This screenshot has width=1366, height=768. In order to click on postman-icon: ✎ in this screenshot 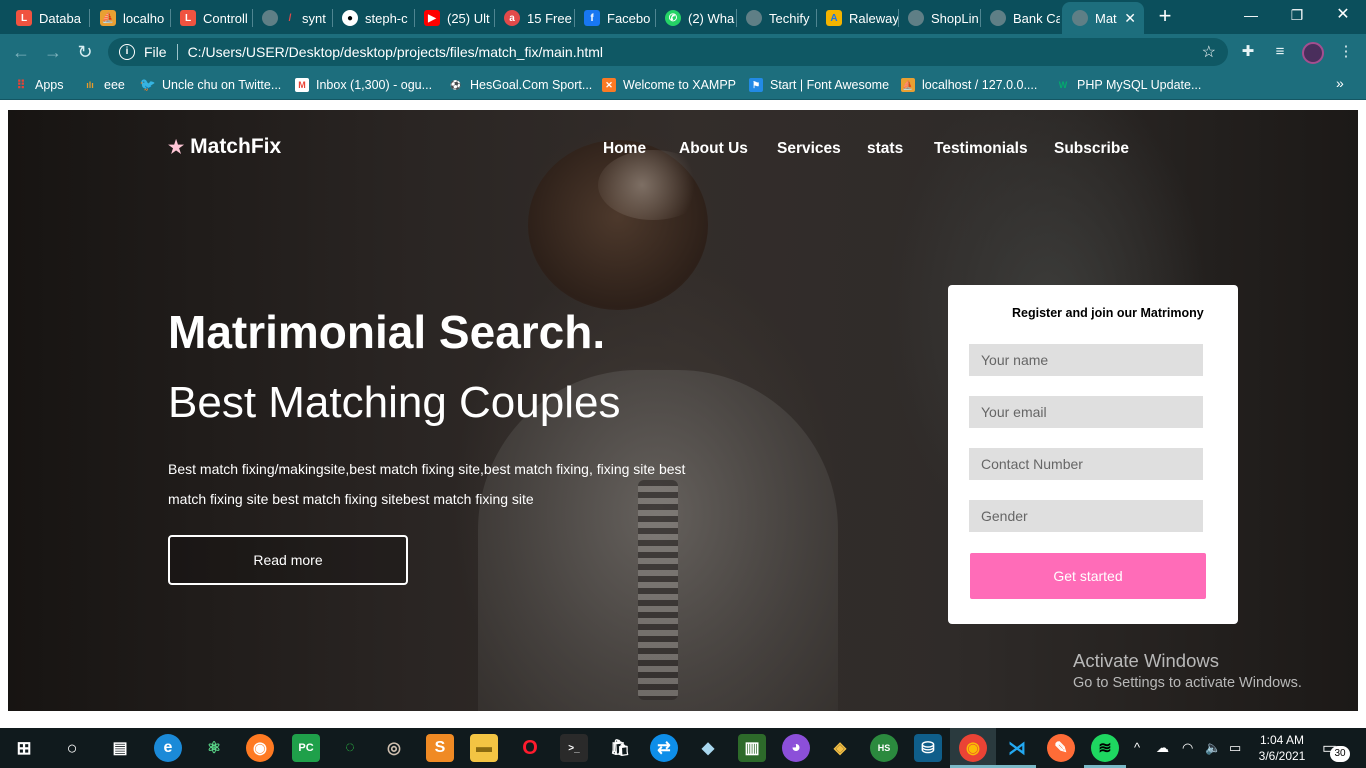, I will do `click(1061, 748)`.